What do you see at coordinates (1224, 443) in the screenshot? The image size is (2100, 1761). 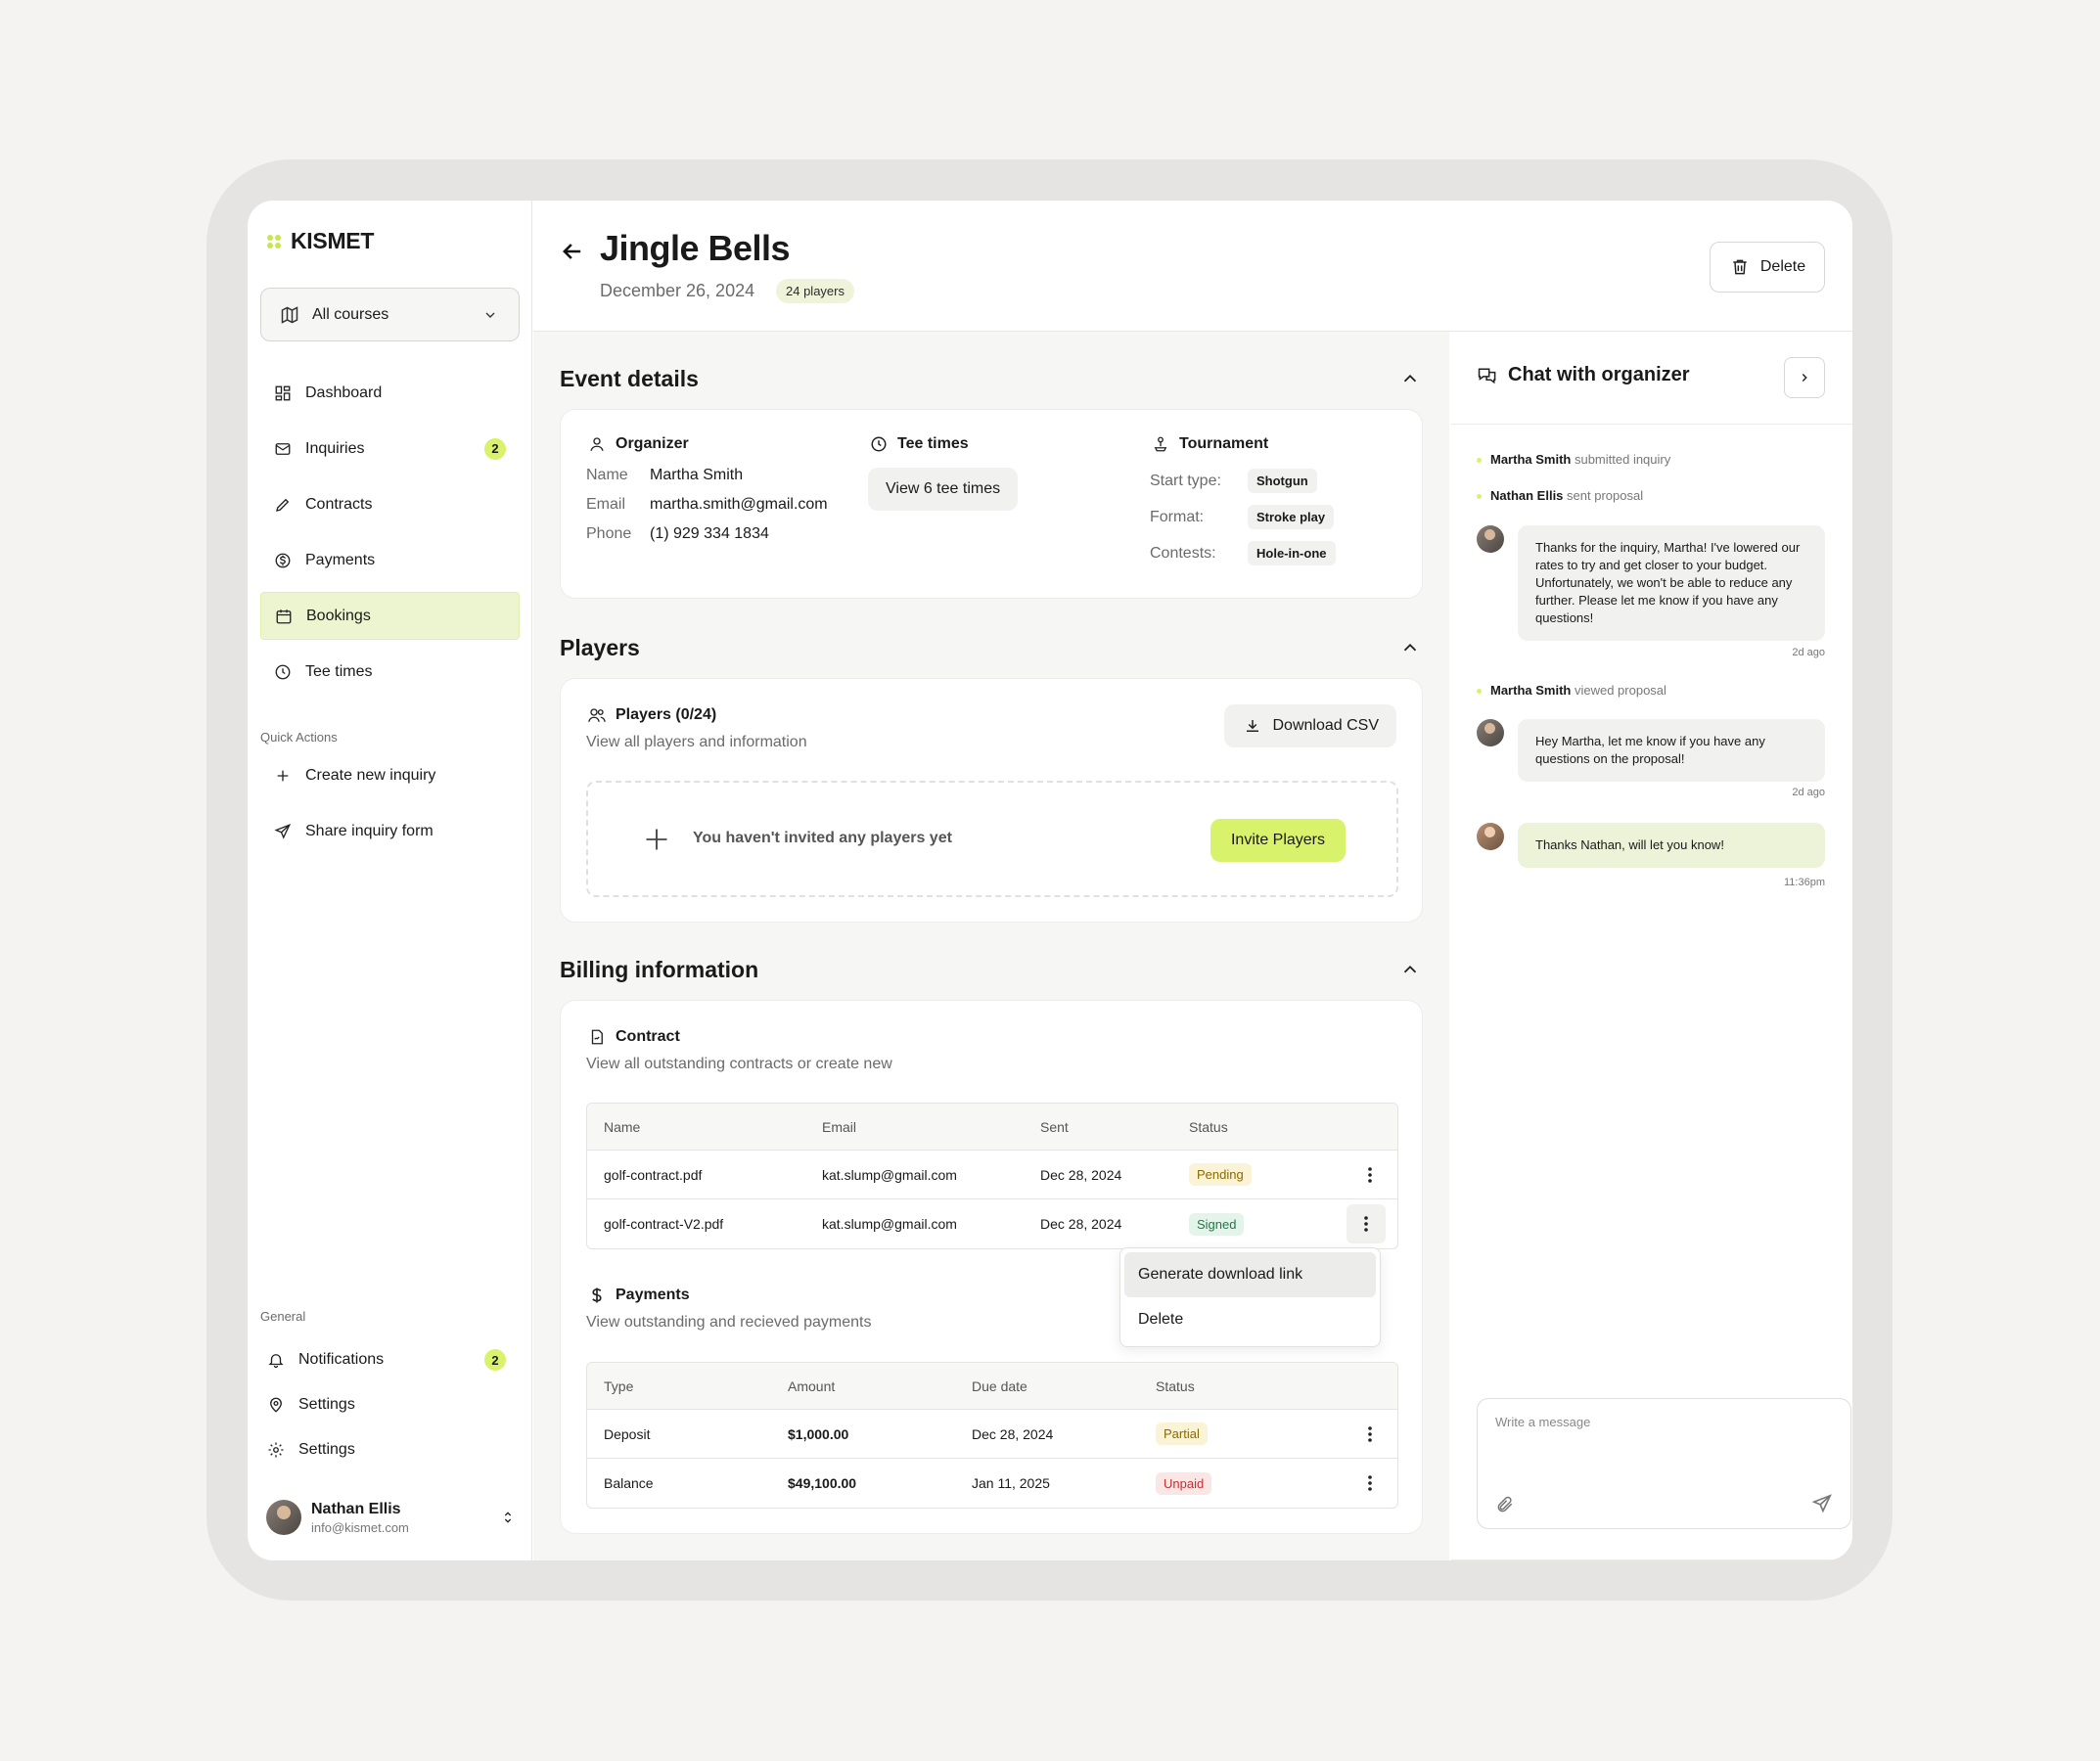 I see `tournament-heading: Tournament` at bounding box center [1224, 443].